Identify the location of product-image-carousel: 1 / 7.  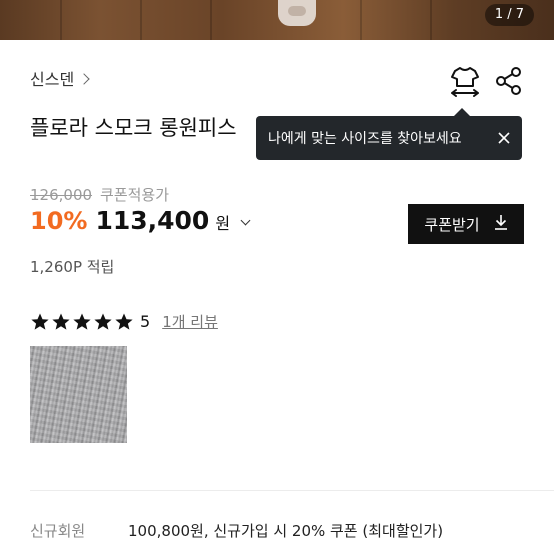
(277, 20).